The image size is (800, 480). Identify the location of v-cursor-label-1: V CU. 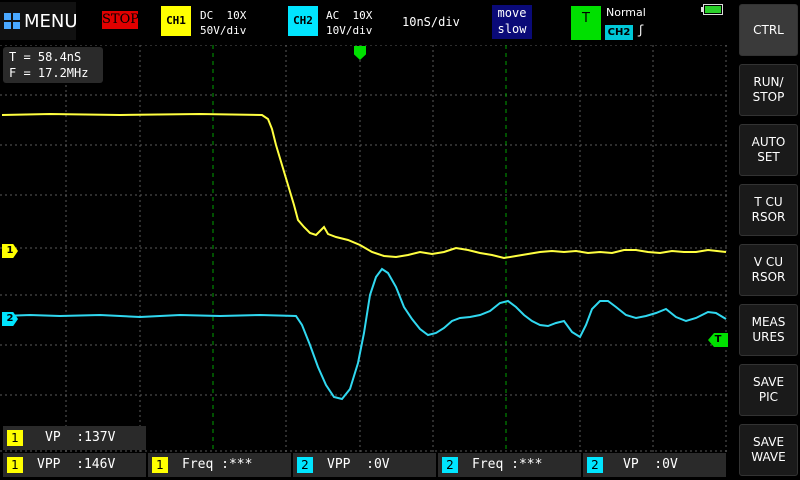
(768, 262).